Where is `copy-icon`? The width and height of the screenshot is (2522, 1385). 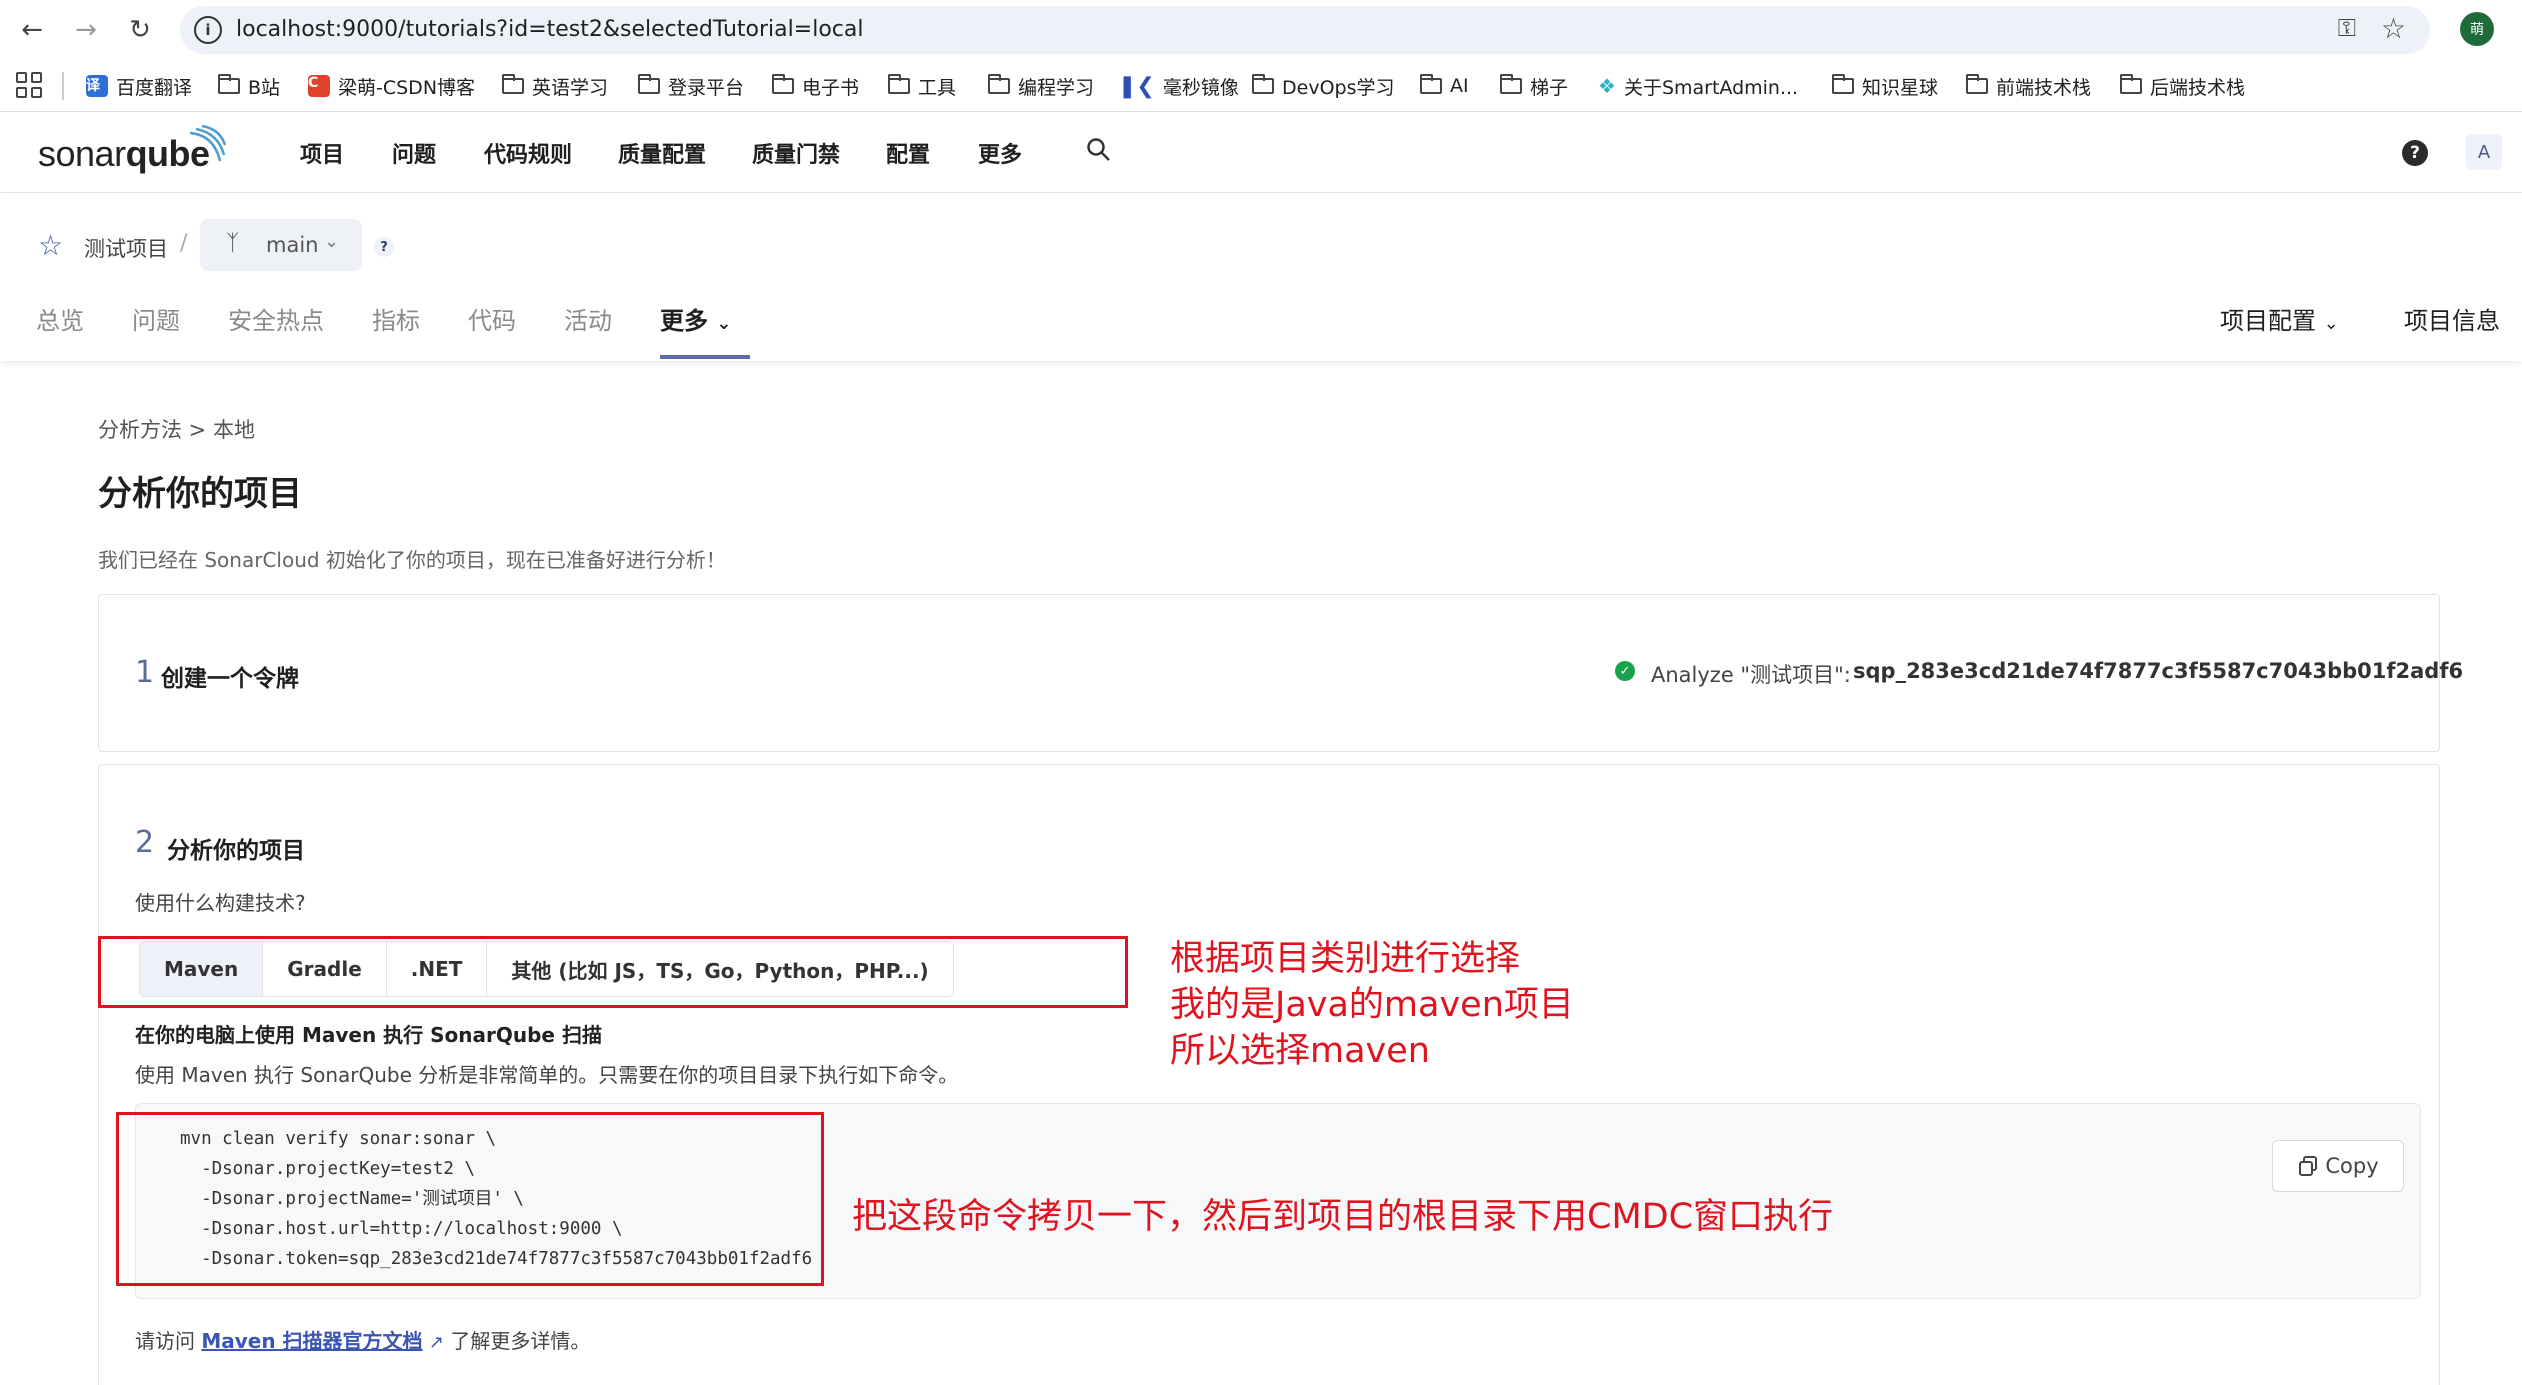 copy-icon is located at coordinates (2308, 1166).